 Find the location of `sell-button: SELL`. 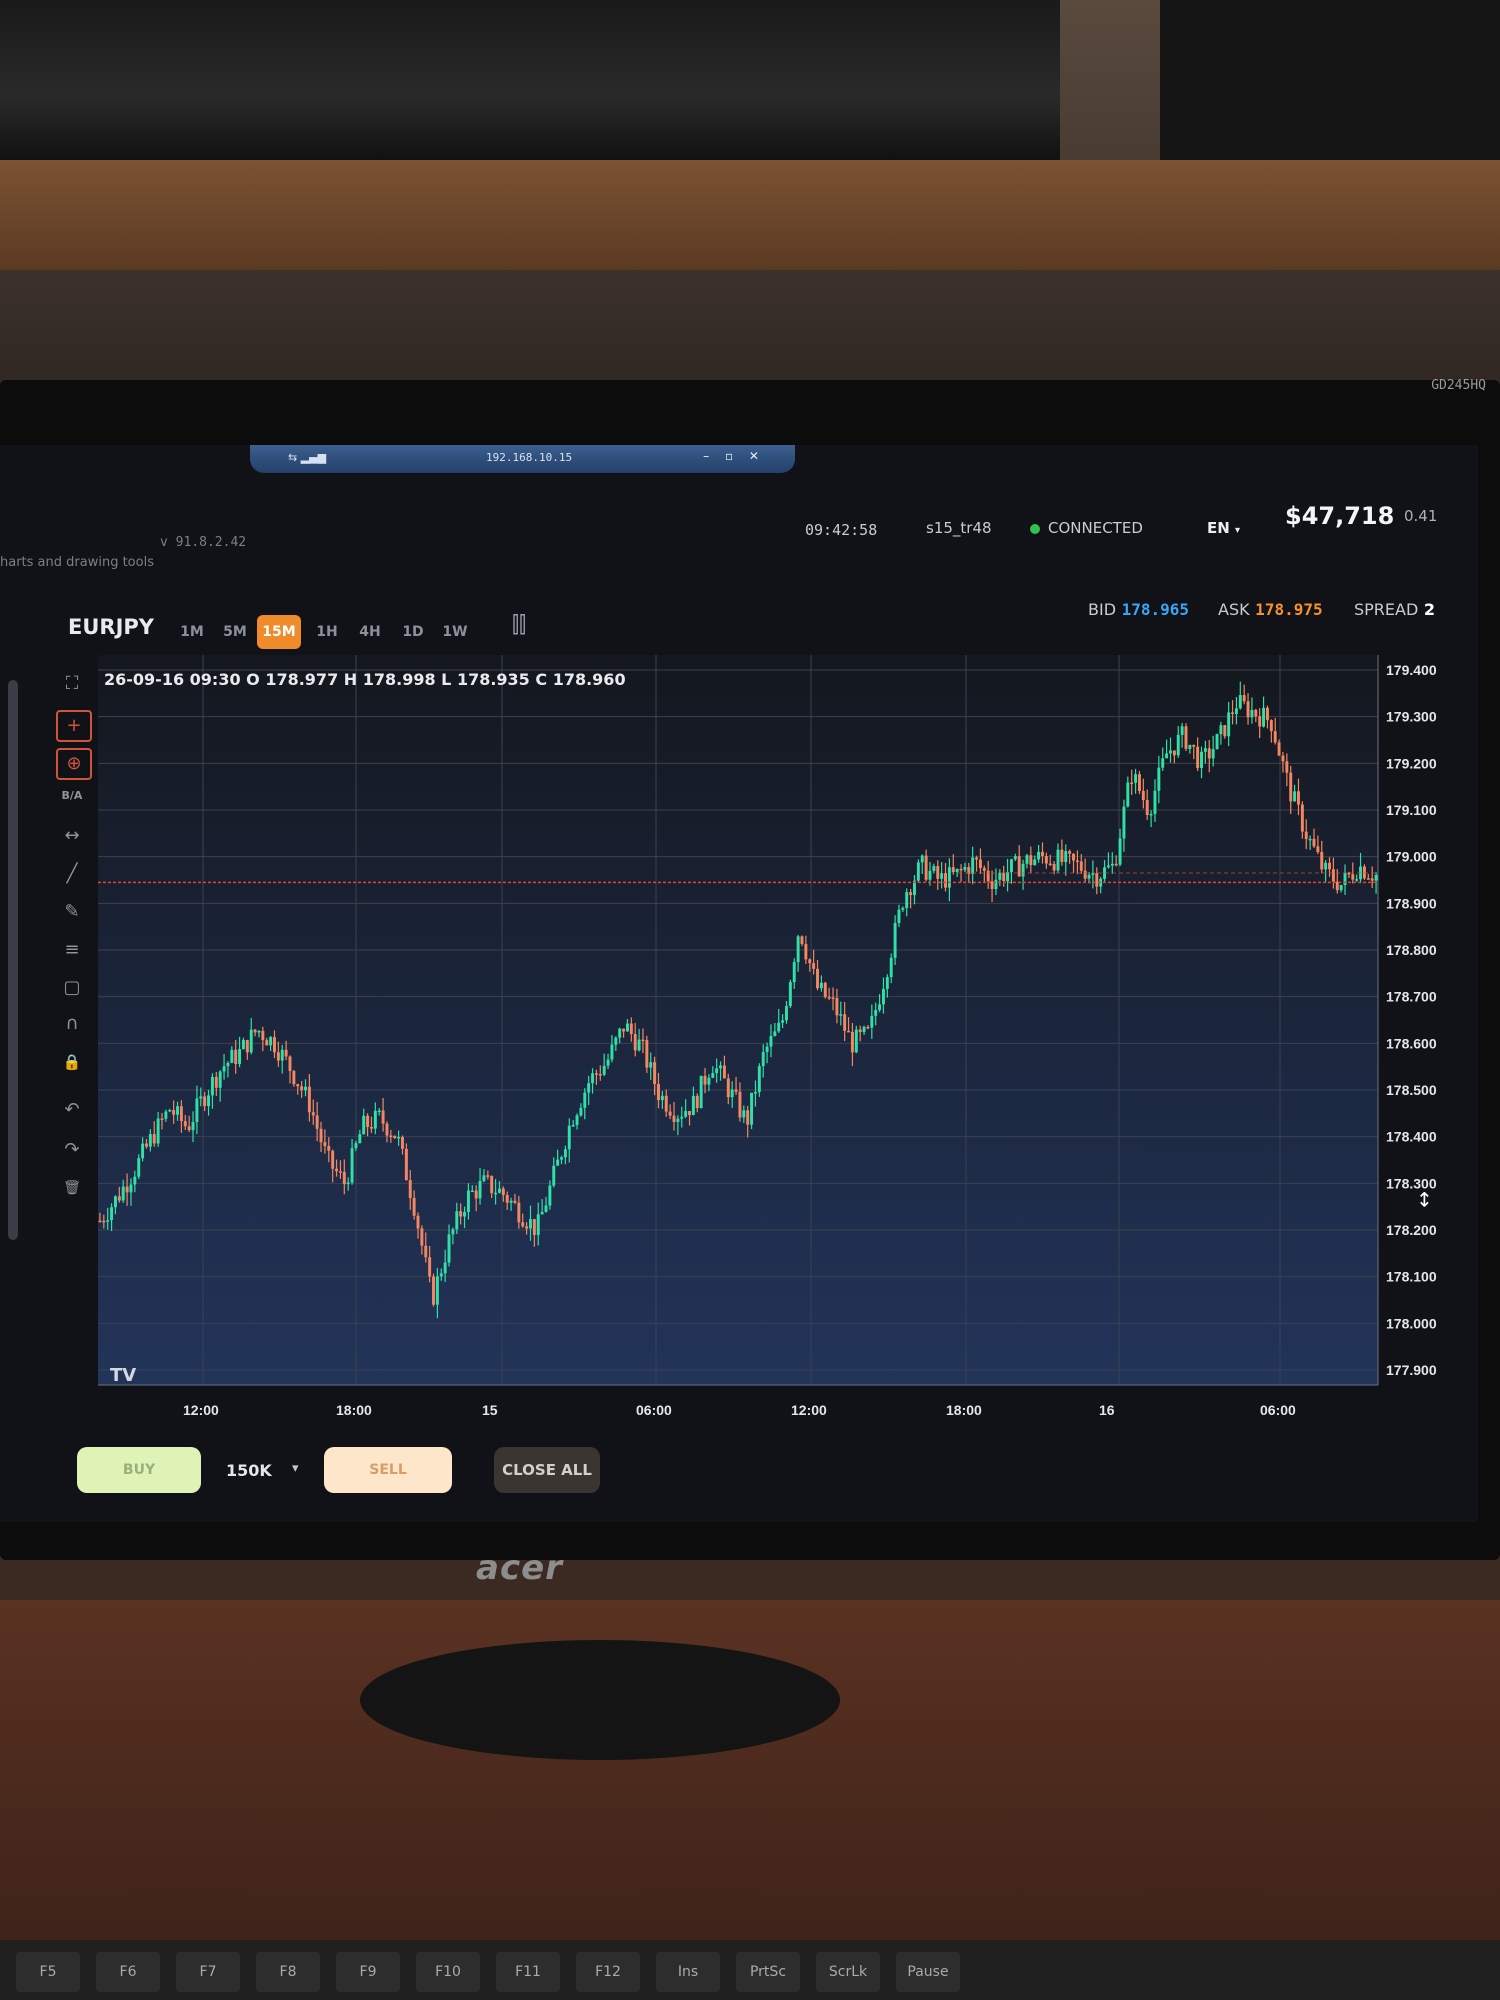

sell-button: SELL is located at coordinates (388, 1470).